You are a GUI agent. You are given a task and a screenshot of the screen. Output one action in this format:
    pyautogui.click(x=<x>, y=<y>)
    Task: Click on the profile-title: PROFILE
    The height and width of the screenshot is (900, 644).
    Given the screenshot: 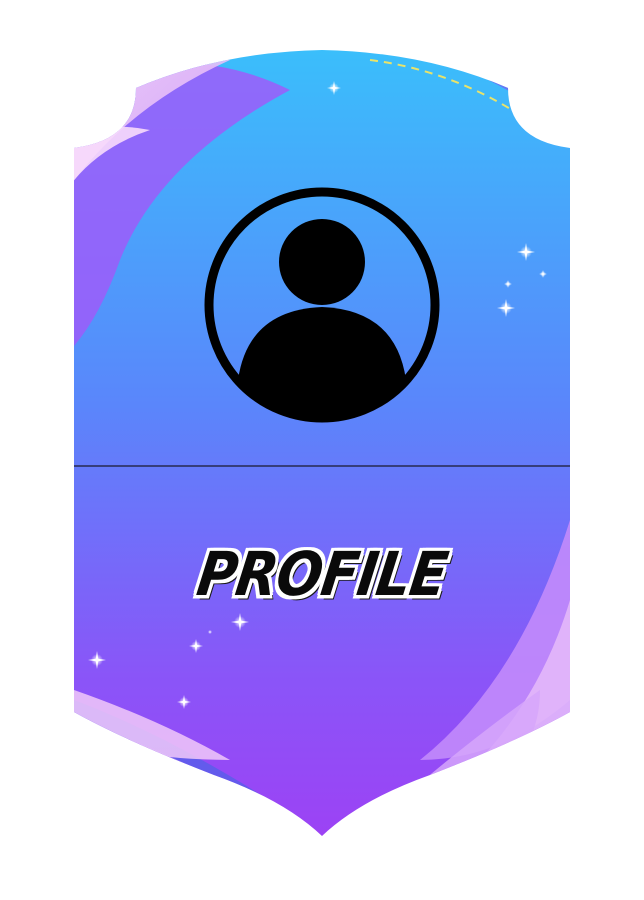 What is the action you would take?
    pyautogui.click(x=322, y=574)
    